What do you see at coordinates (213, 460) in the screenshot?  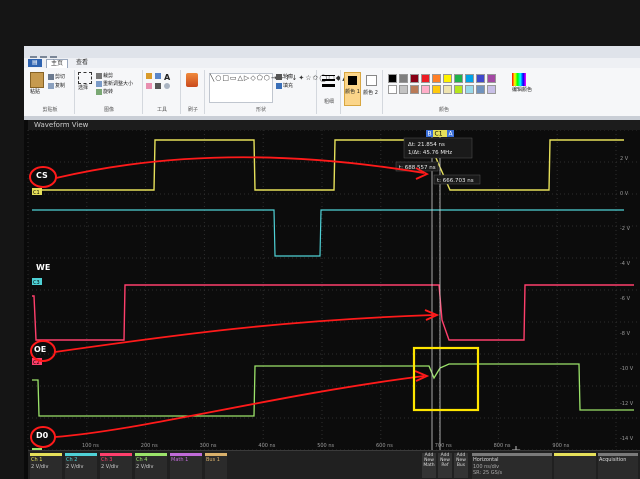 I see `bus-badge-name: Bus 1` at bounding box center [213, 460].